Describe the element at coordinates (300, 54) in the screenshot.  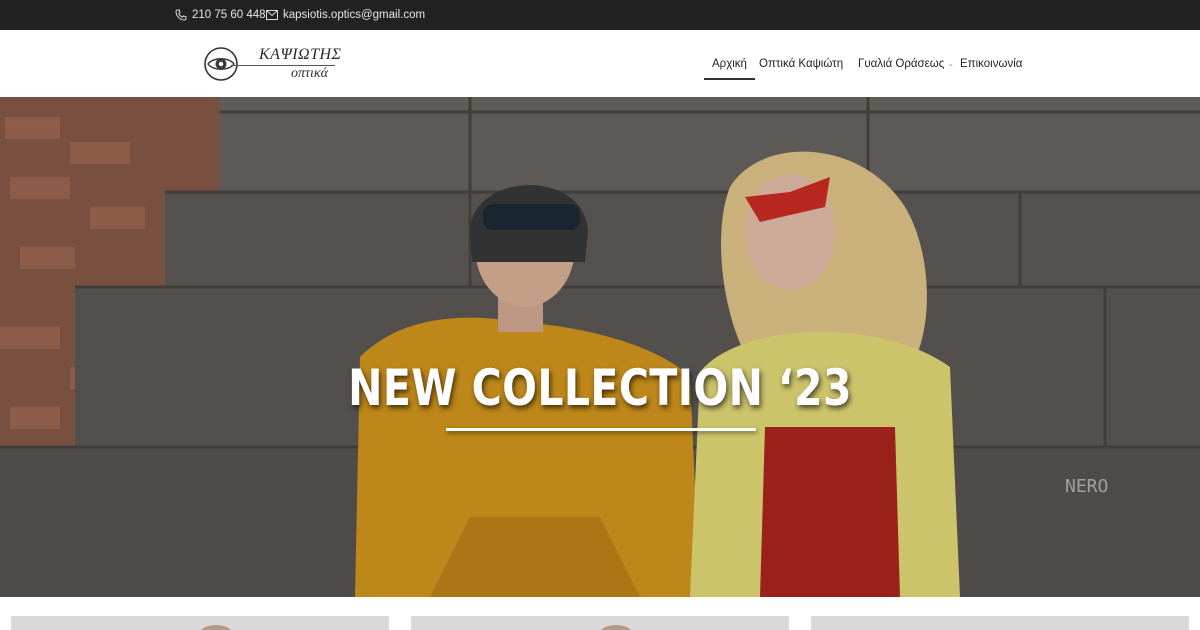
I see `logo-brand: ΚΑΨΙΩΤΗΣ` at that location.